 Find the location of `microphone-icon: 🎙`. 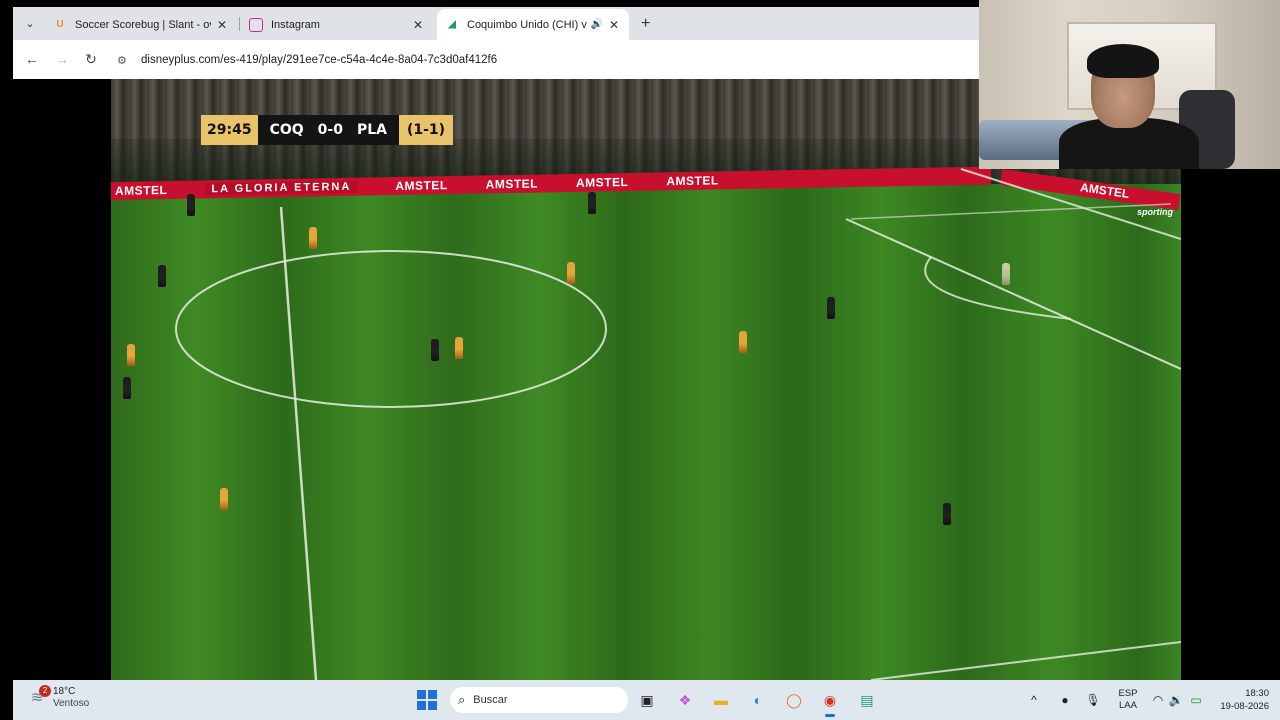

microphone-icon: 🎙 is located at coordinates (1093, 700).